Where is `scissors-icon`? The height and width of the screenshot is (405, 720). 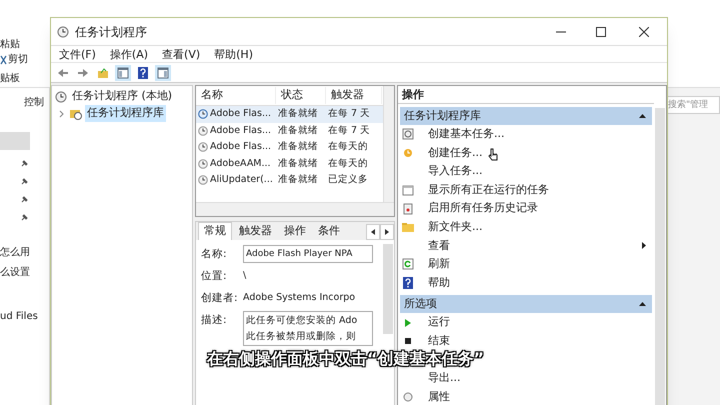 scissors-icon is located at coordinates (3, 60).